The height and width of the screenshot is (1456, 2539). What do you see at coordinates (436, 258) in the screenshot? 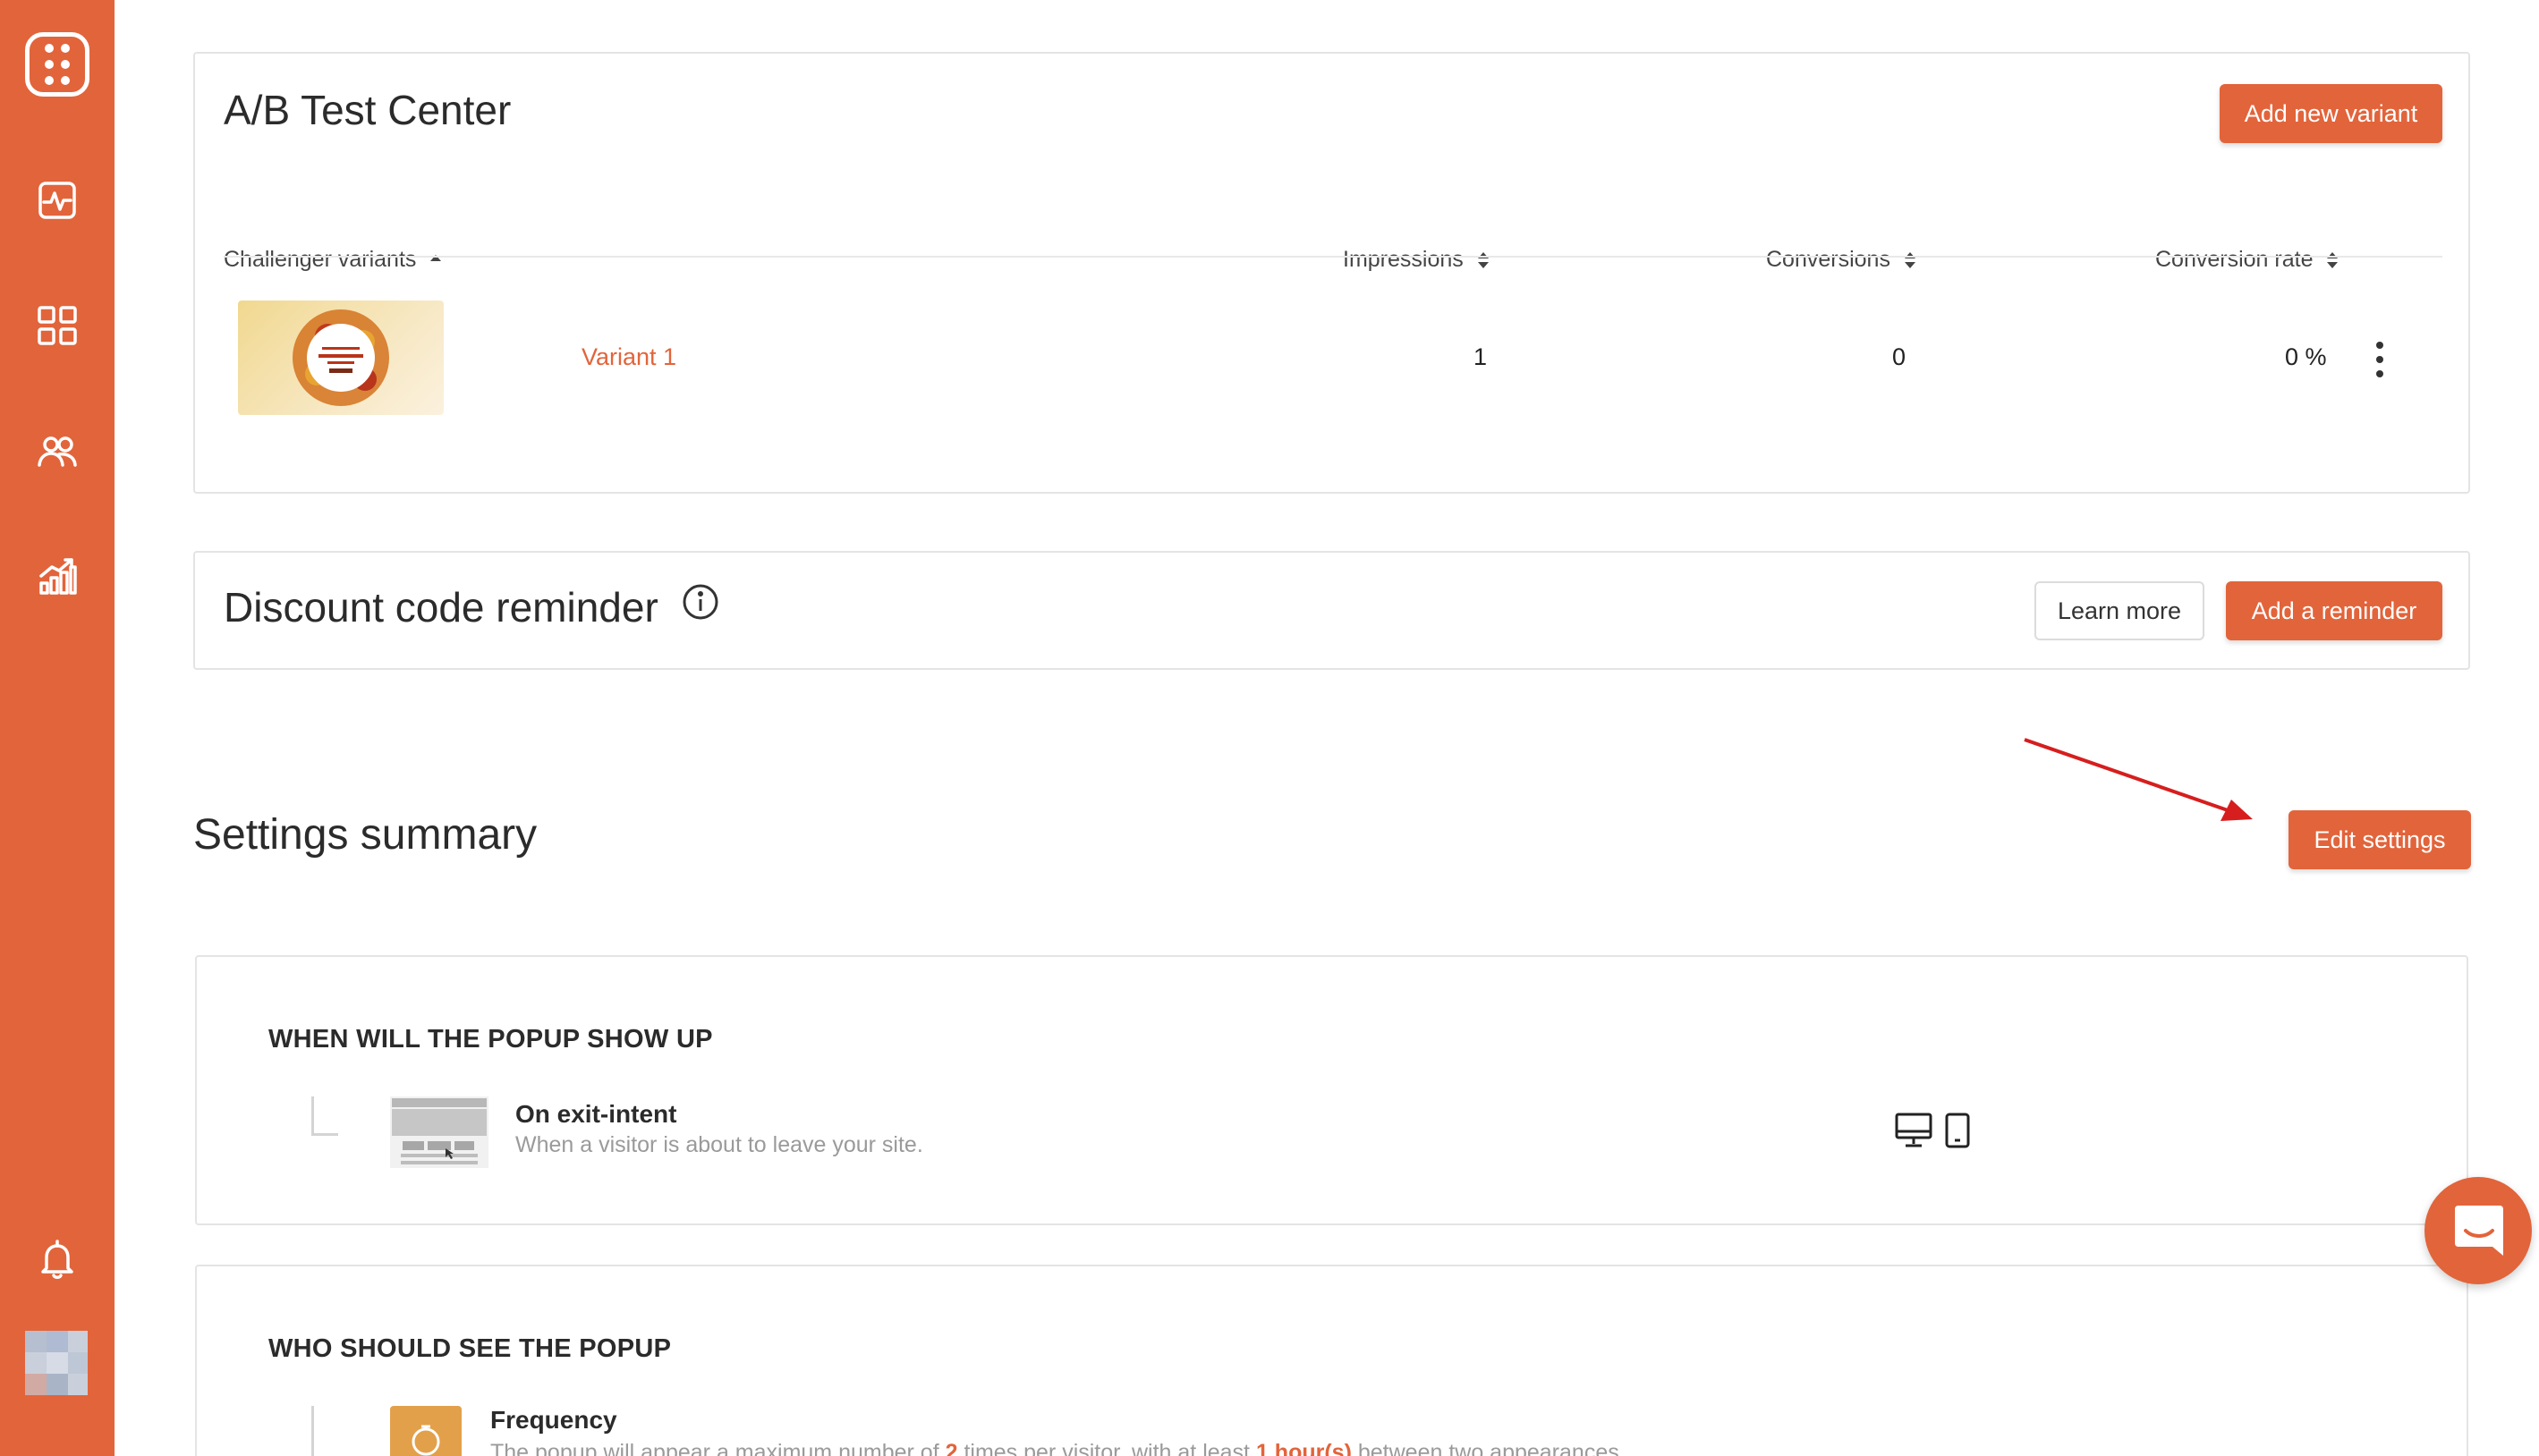
I see `sort-asc-icon` at bounding box center [436, 258].